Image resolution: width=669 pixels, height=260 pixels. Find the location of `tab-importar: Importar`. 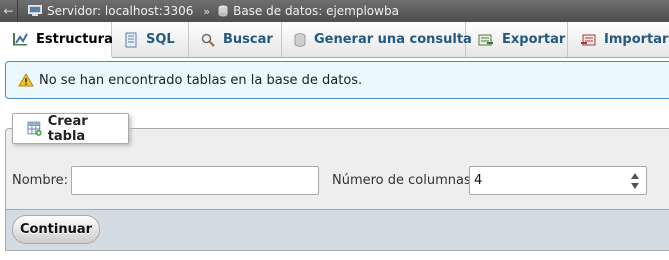

tab-importar: Importar is located at coordinates (618, 39).